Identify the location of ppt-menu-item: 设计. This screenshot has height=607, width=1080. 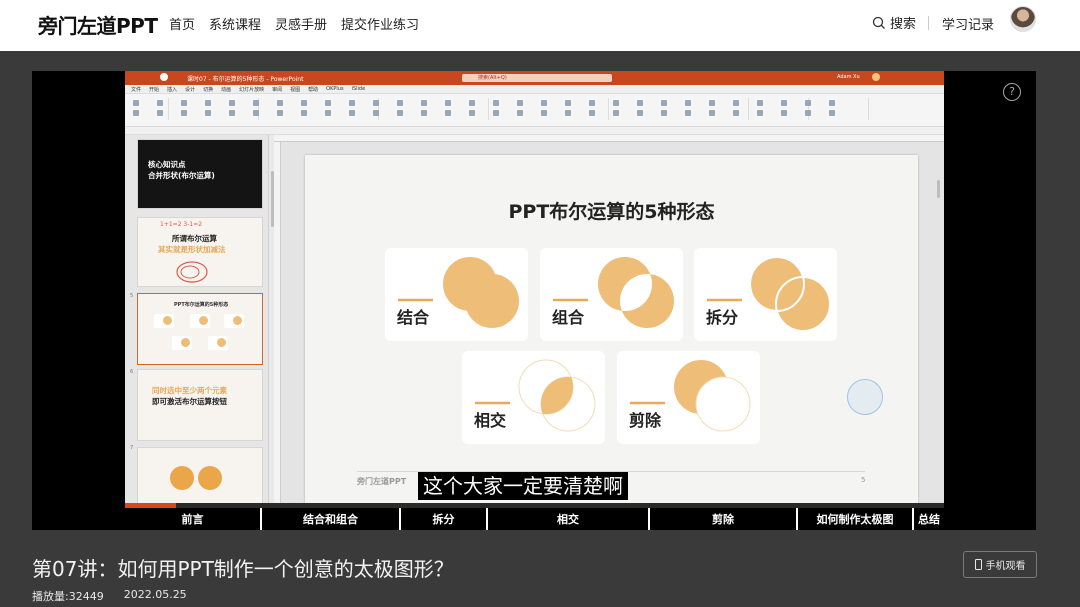
(190, 90).